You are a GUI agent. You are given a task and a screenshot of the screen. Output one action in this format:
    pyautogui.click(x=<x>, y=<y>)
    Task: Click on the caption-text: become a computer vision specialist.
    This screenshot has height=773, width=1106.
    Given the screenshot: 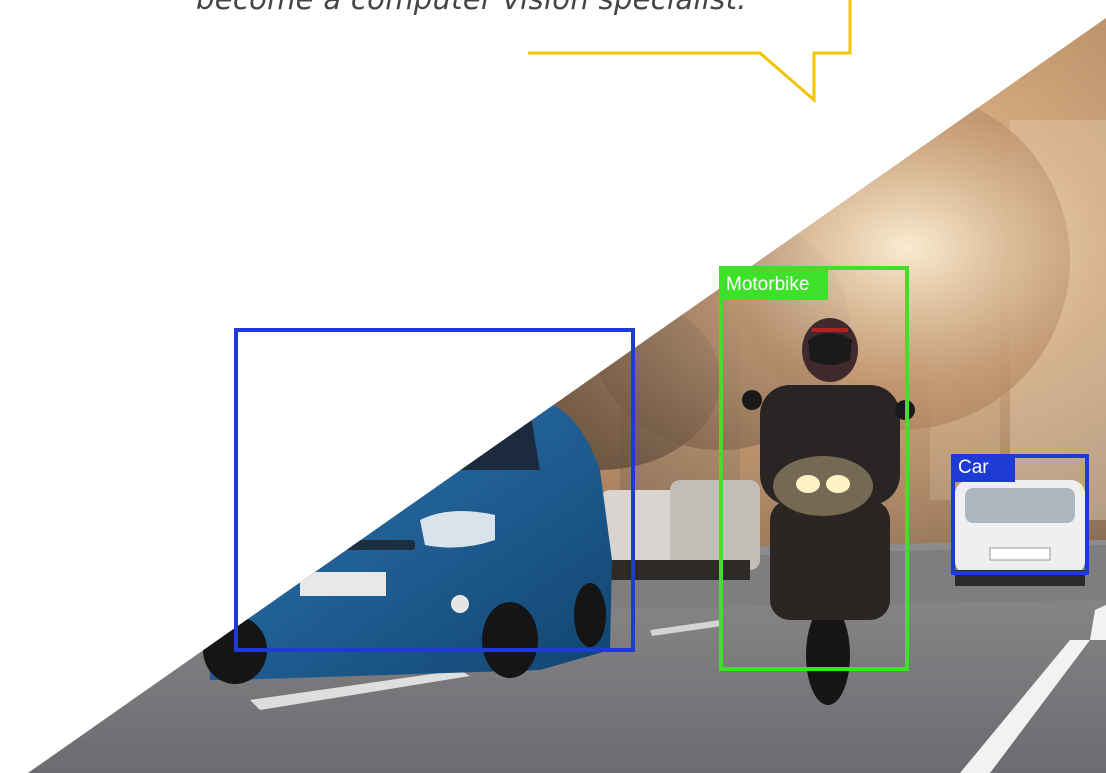 What is the action you would take?
    pyautogui.click(x=525, y=8)
    